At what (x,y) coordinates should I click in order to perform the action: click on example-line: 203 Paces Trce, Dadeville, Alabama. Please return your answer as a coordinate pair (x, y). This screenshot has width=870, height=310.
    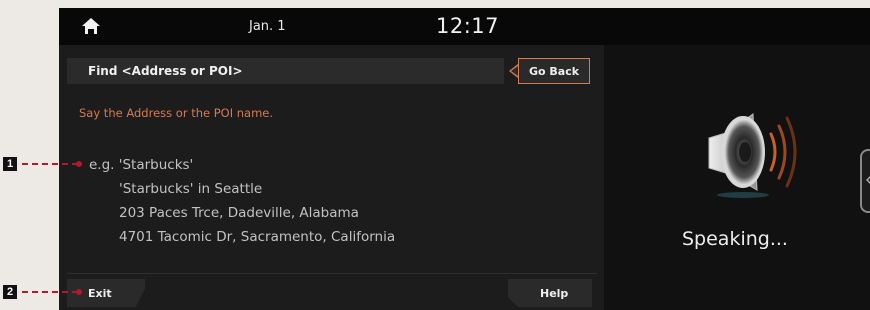
    Looking at the image, I should click on (239, 213).